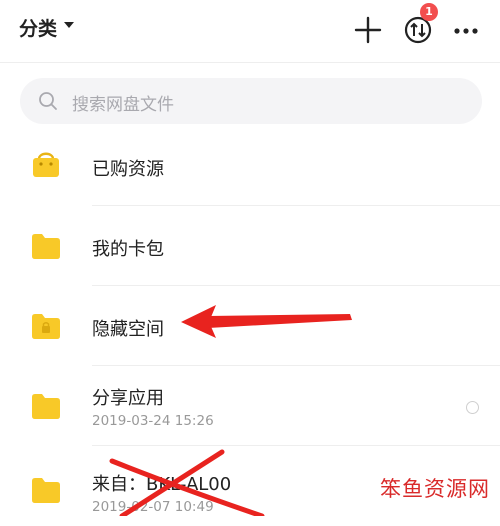 The height and width of the screenshot is (526, 500). What do you see at coordinates (128, 169) in the screenshot?
I see `list-item-title: 已购资源` at bounding box center [128, 169].